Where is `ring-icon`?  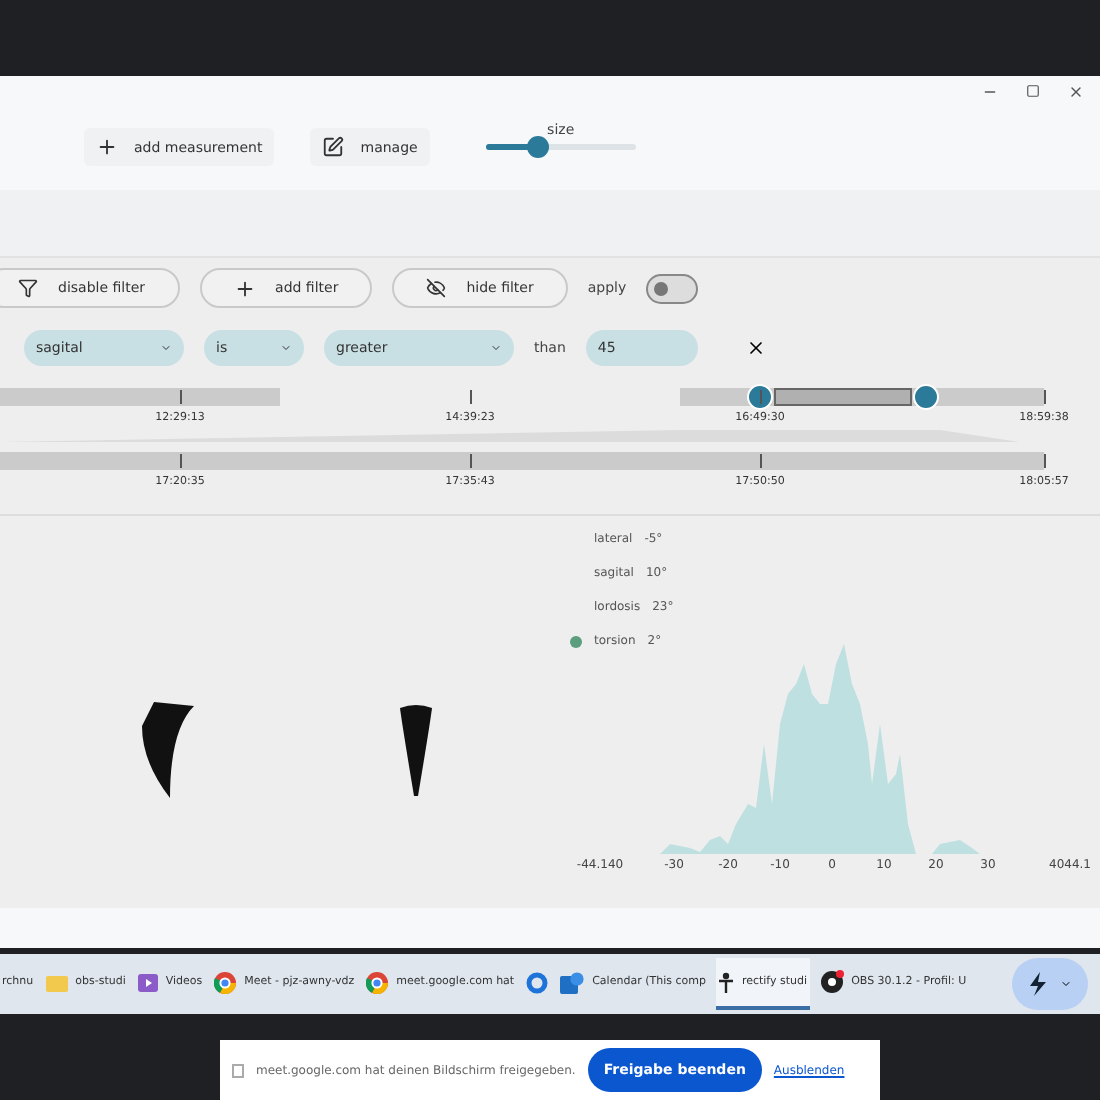 ring-icon is located at coordinates (537, 982).